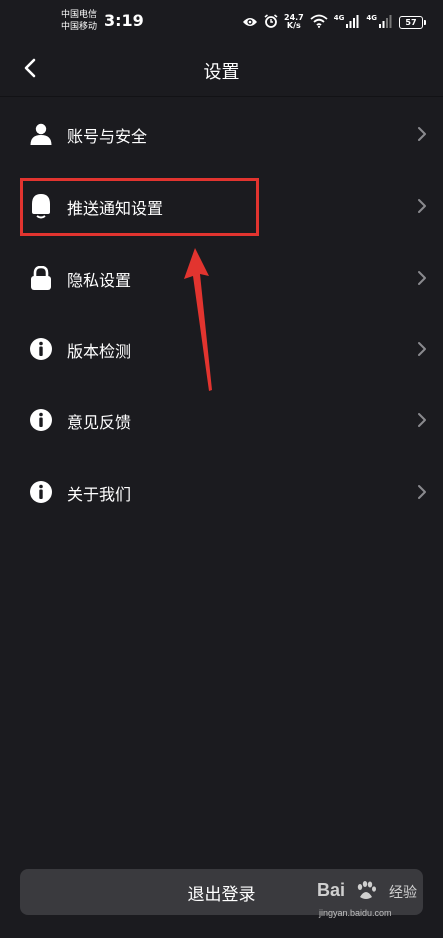  I want to click on alarm-icon, so click(271, 22).